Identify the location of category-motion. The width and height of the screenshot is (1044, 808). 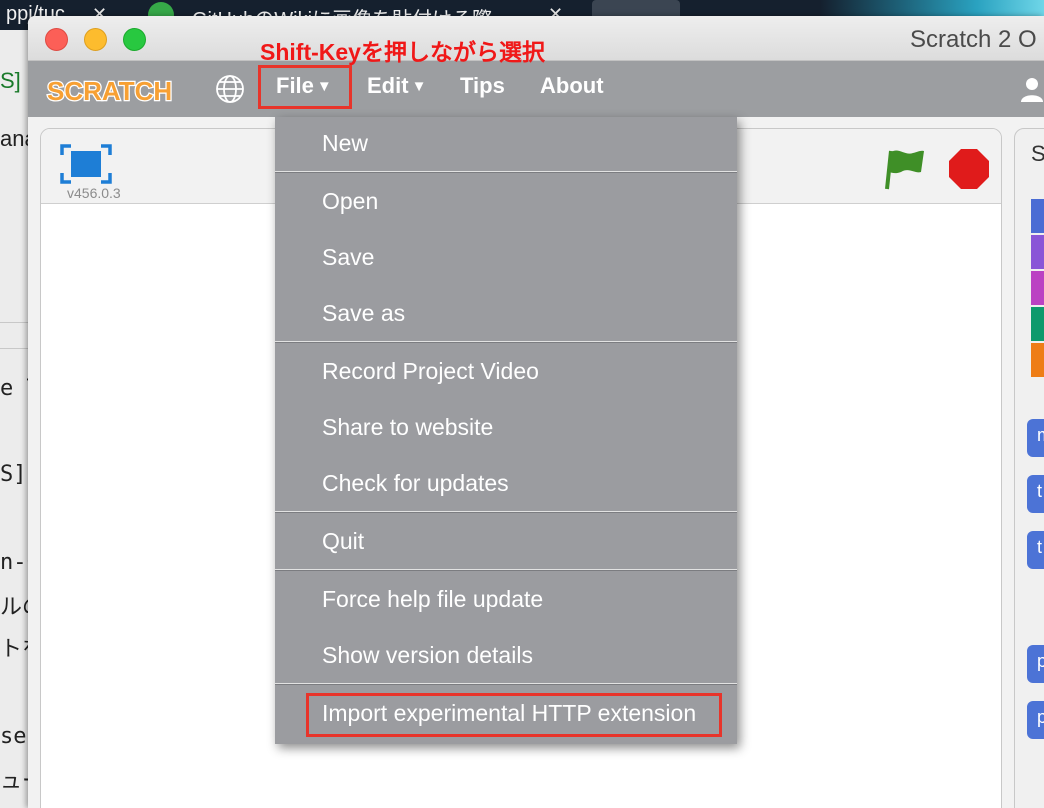
(1037, 216).